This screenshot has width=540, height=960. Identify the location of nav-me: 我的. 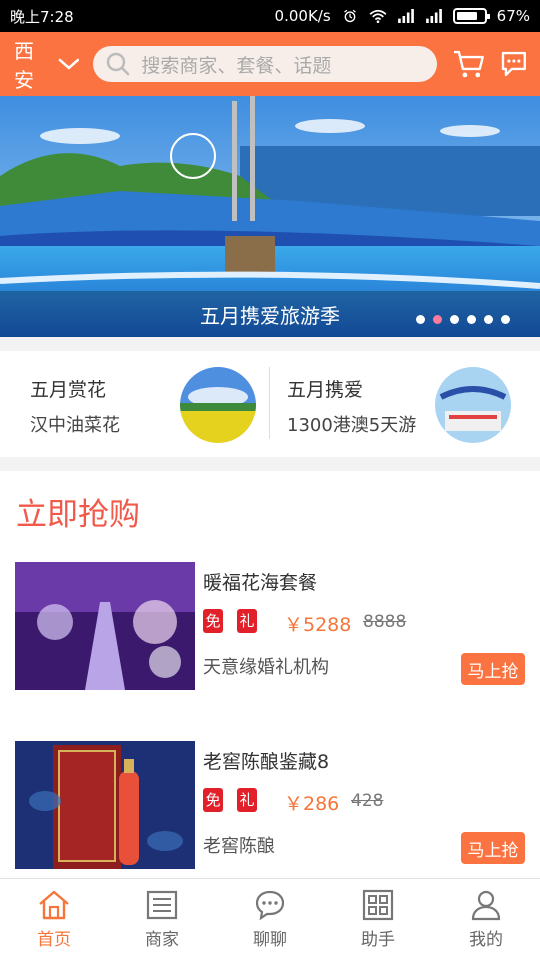
(486, 919).